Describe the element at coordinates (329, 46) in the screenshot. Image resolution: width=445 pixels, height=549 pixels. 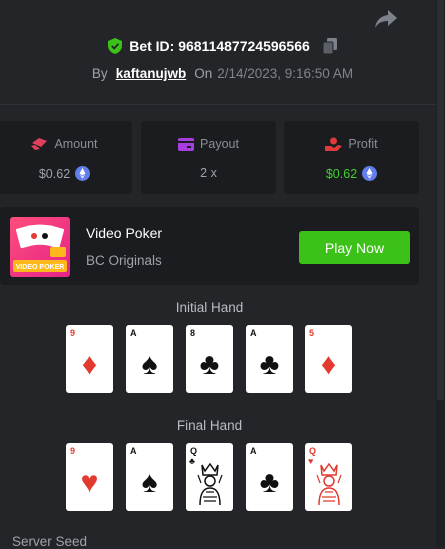
I see `copy-icon` at that location.